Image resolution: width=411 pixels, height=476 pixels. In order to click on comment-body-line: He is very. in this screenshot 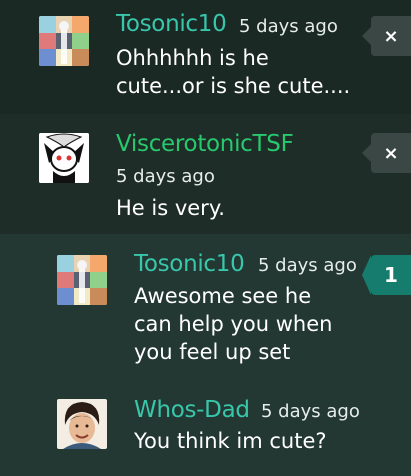, I will do `click(170, 208)`.